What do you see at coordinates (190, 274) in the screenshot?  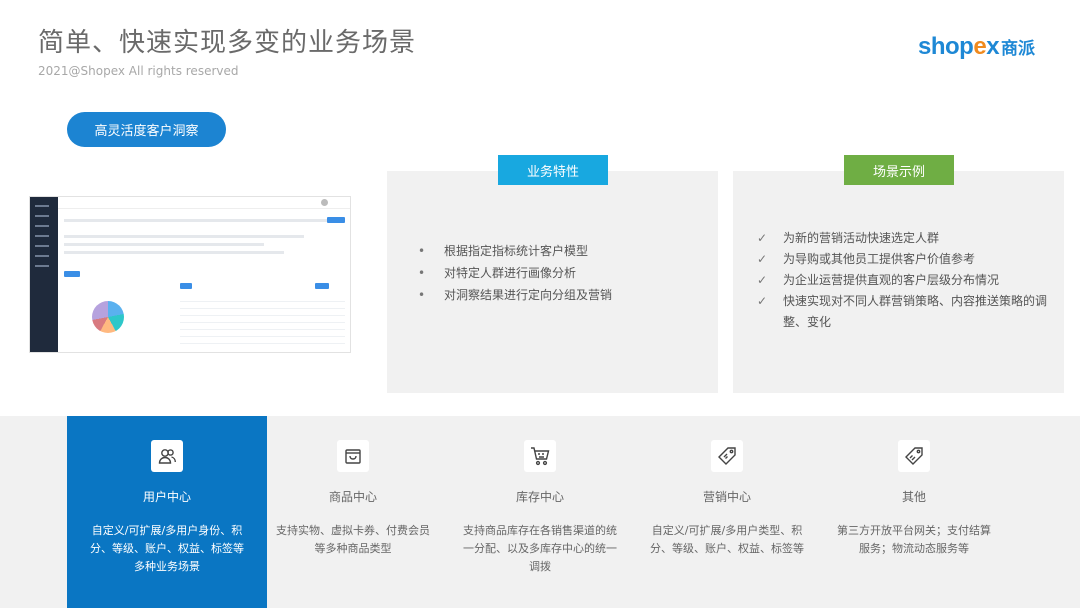 I see `customer-insight-screenshot` at bounding box center [190, 274].